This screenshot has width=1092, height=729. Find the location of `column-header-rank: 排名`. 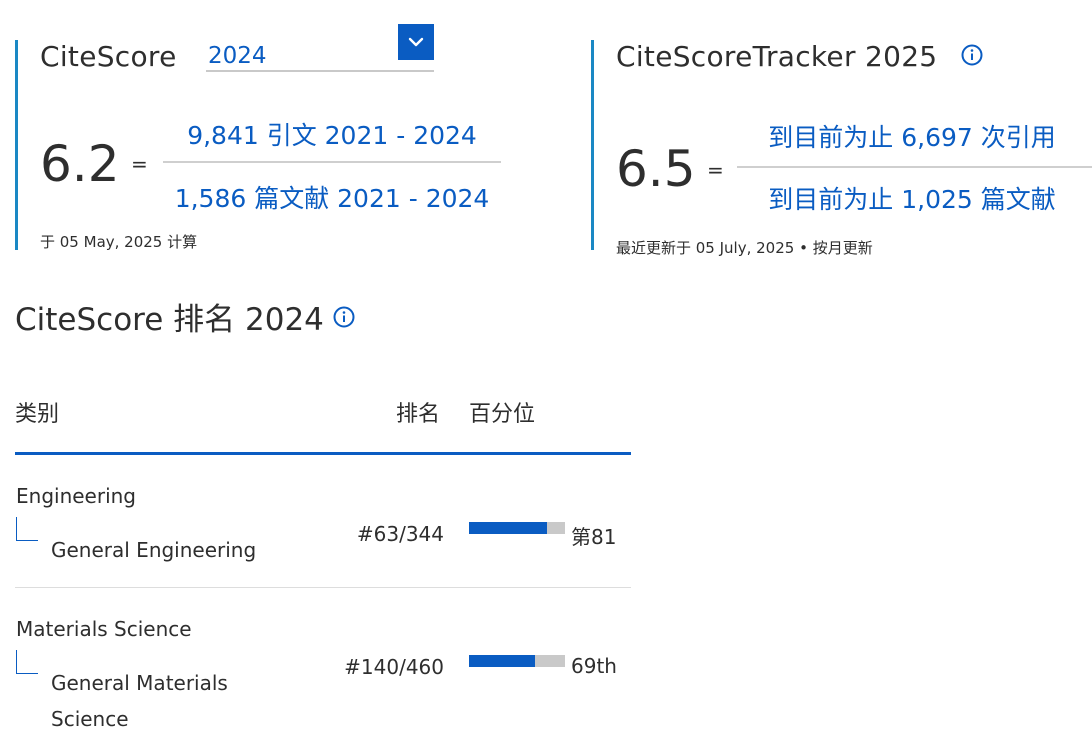

column-header-rank: 排名 is located at coordinates (418, 414).